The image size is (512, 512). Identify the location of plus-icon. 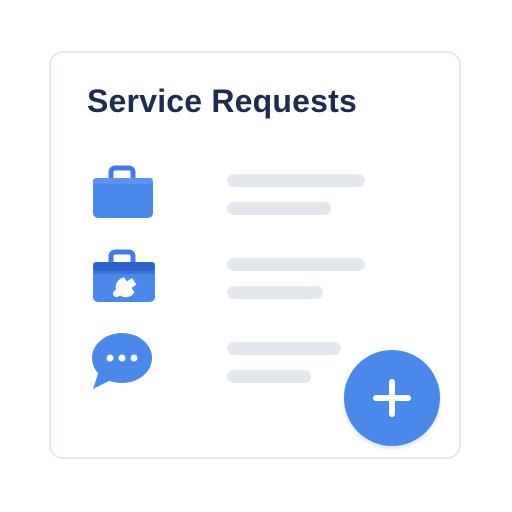
(392, 398).